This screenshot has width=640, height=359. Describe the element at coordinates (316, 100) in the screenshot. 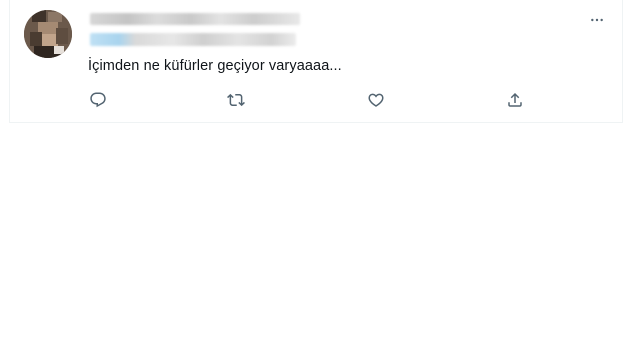

I see `tweet-actions` at that location.